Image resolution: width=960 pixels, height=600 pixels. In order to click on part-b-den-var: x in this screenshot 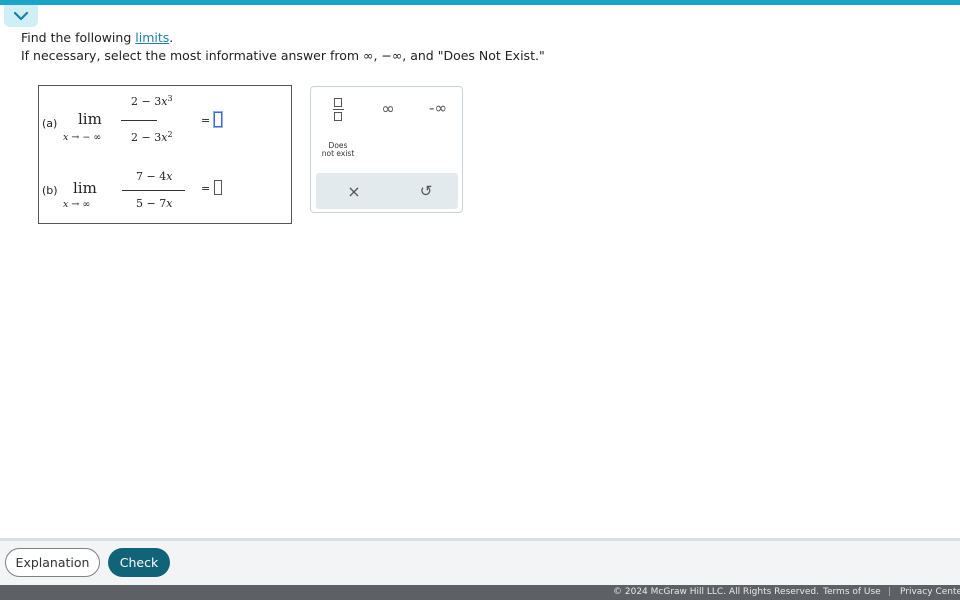, I will do `click(169, 203)`.